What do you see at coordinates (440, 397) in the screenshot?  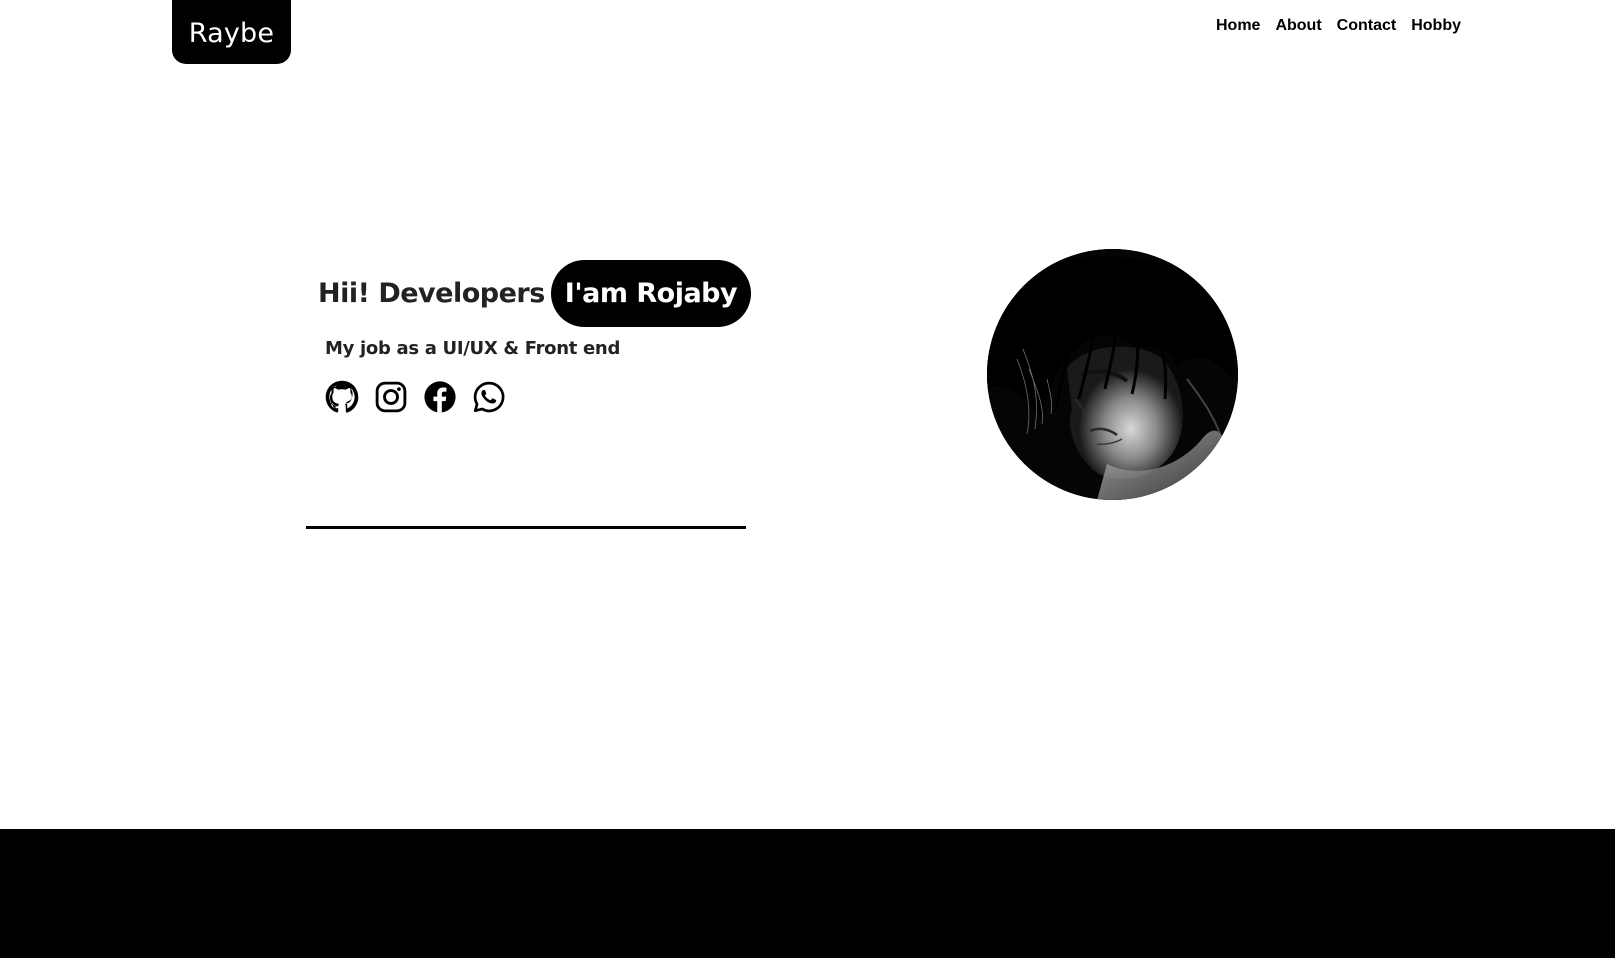 I see `facebook-icon` at bounding box center [440, 397].